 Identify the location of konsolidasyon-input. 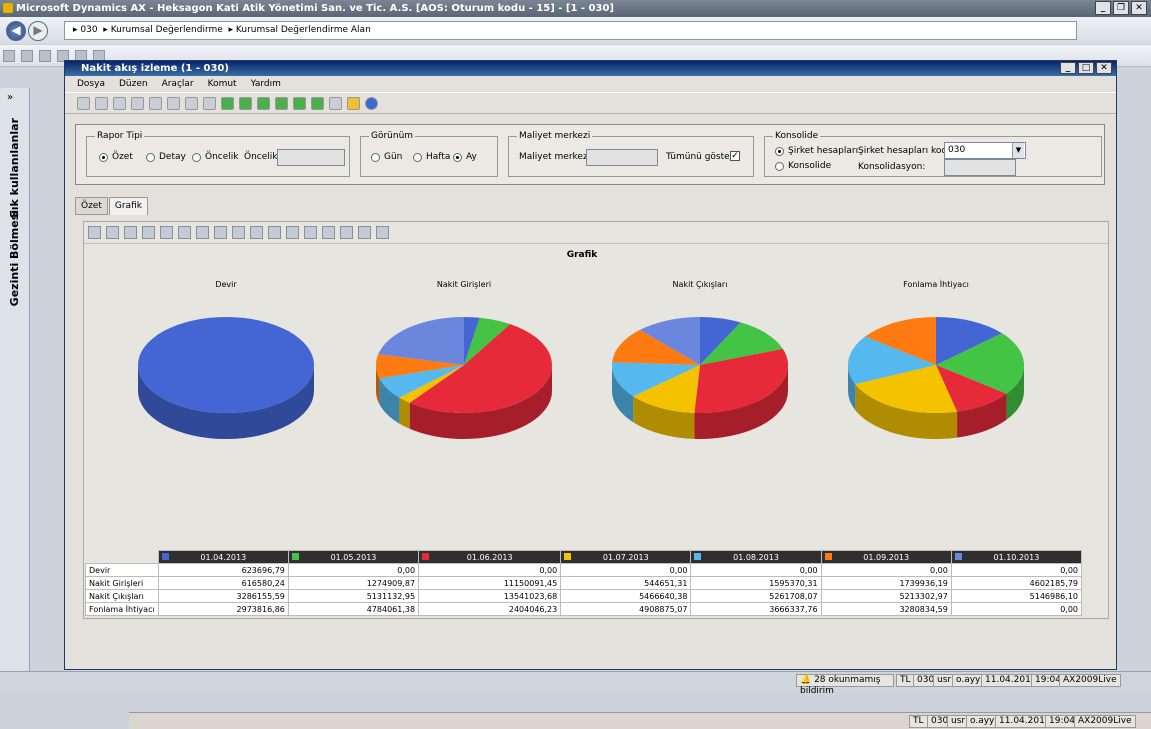
(980, 167).